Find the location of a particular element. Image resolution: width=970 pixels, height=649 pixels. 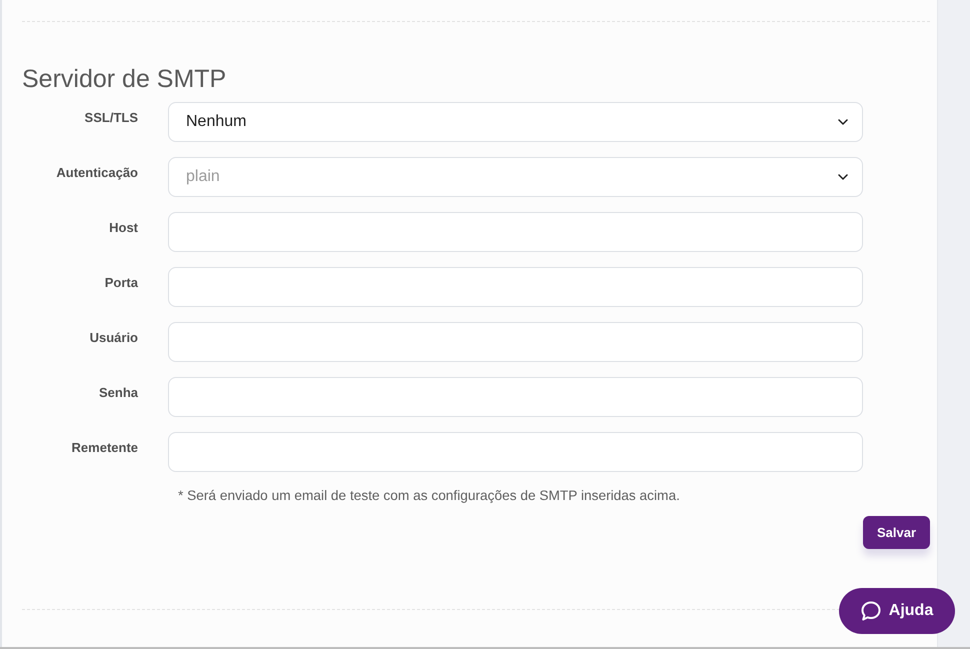

field-label: SSL/TLS is located at coordinates (111, 118).